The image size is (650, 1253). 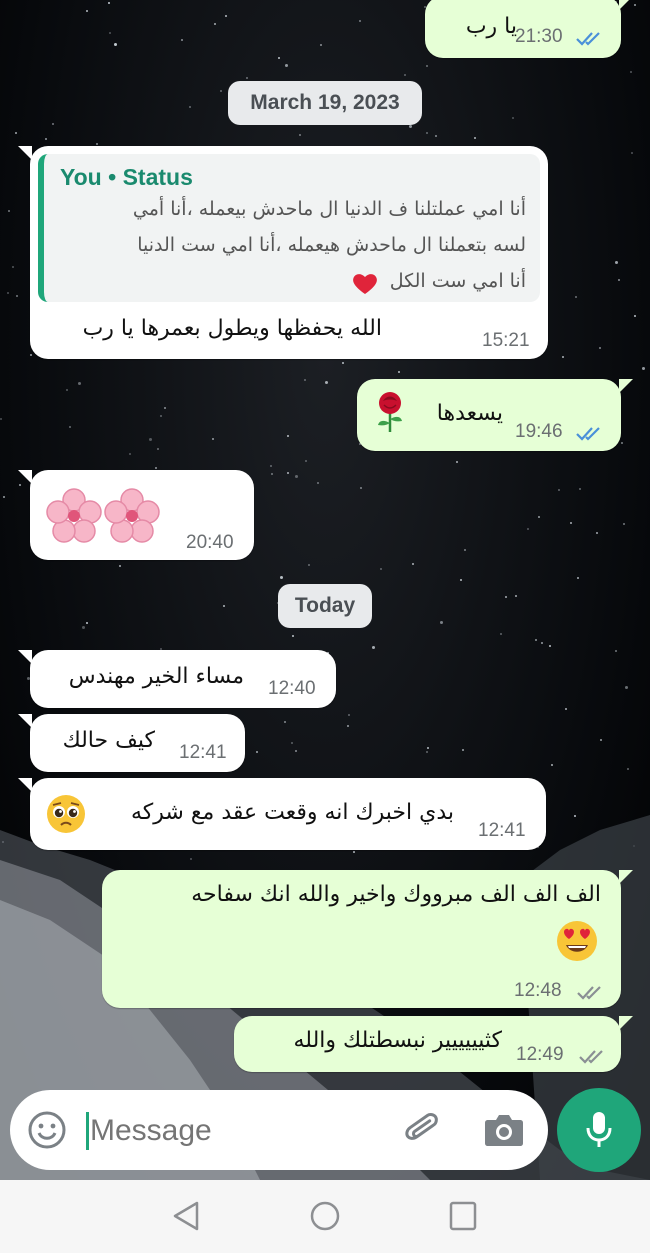 I want to click on incoming-message-bubble: بدي اخبرك انه وقعت عقد مع شركه 12:41, so click(x=282, y=814).